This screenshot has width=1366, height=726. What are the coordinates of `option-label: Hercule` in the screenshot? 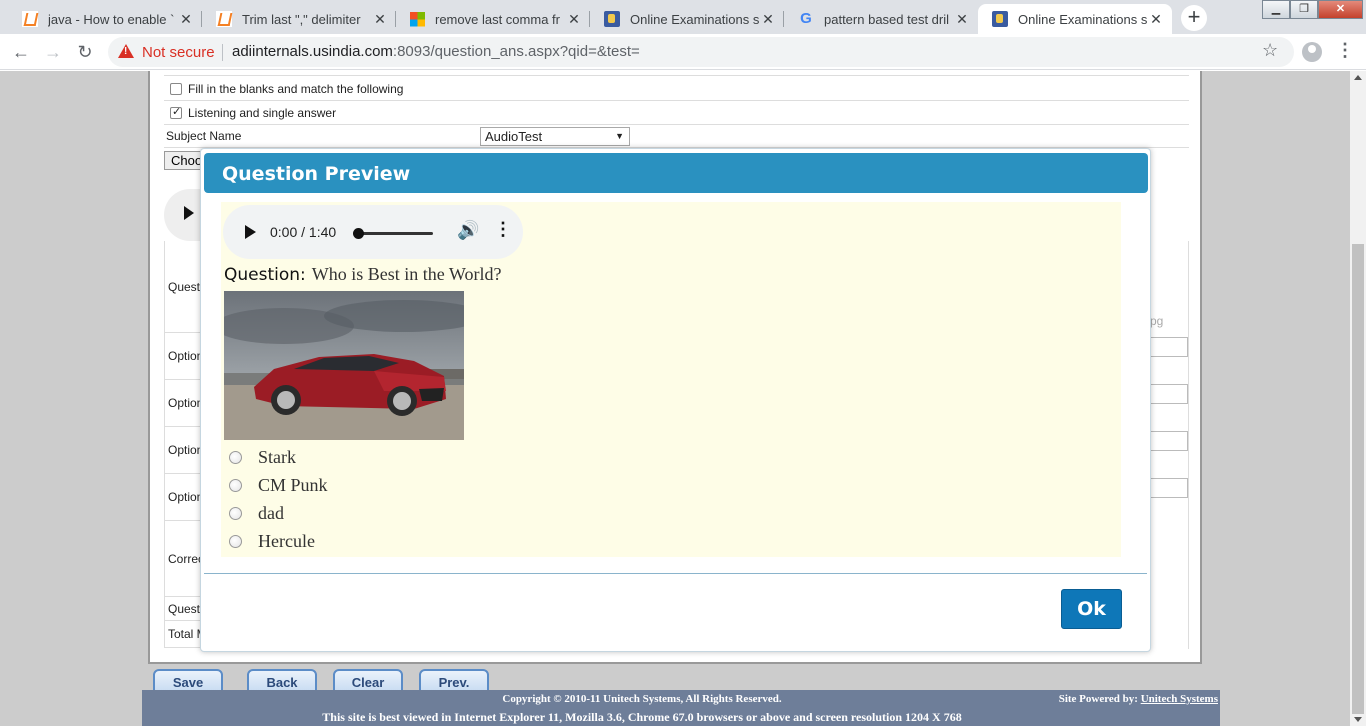 It's located at (286, 541).